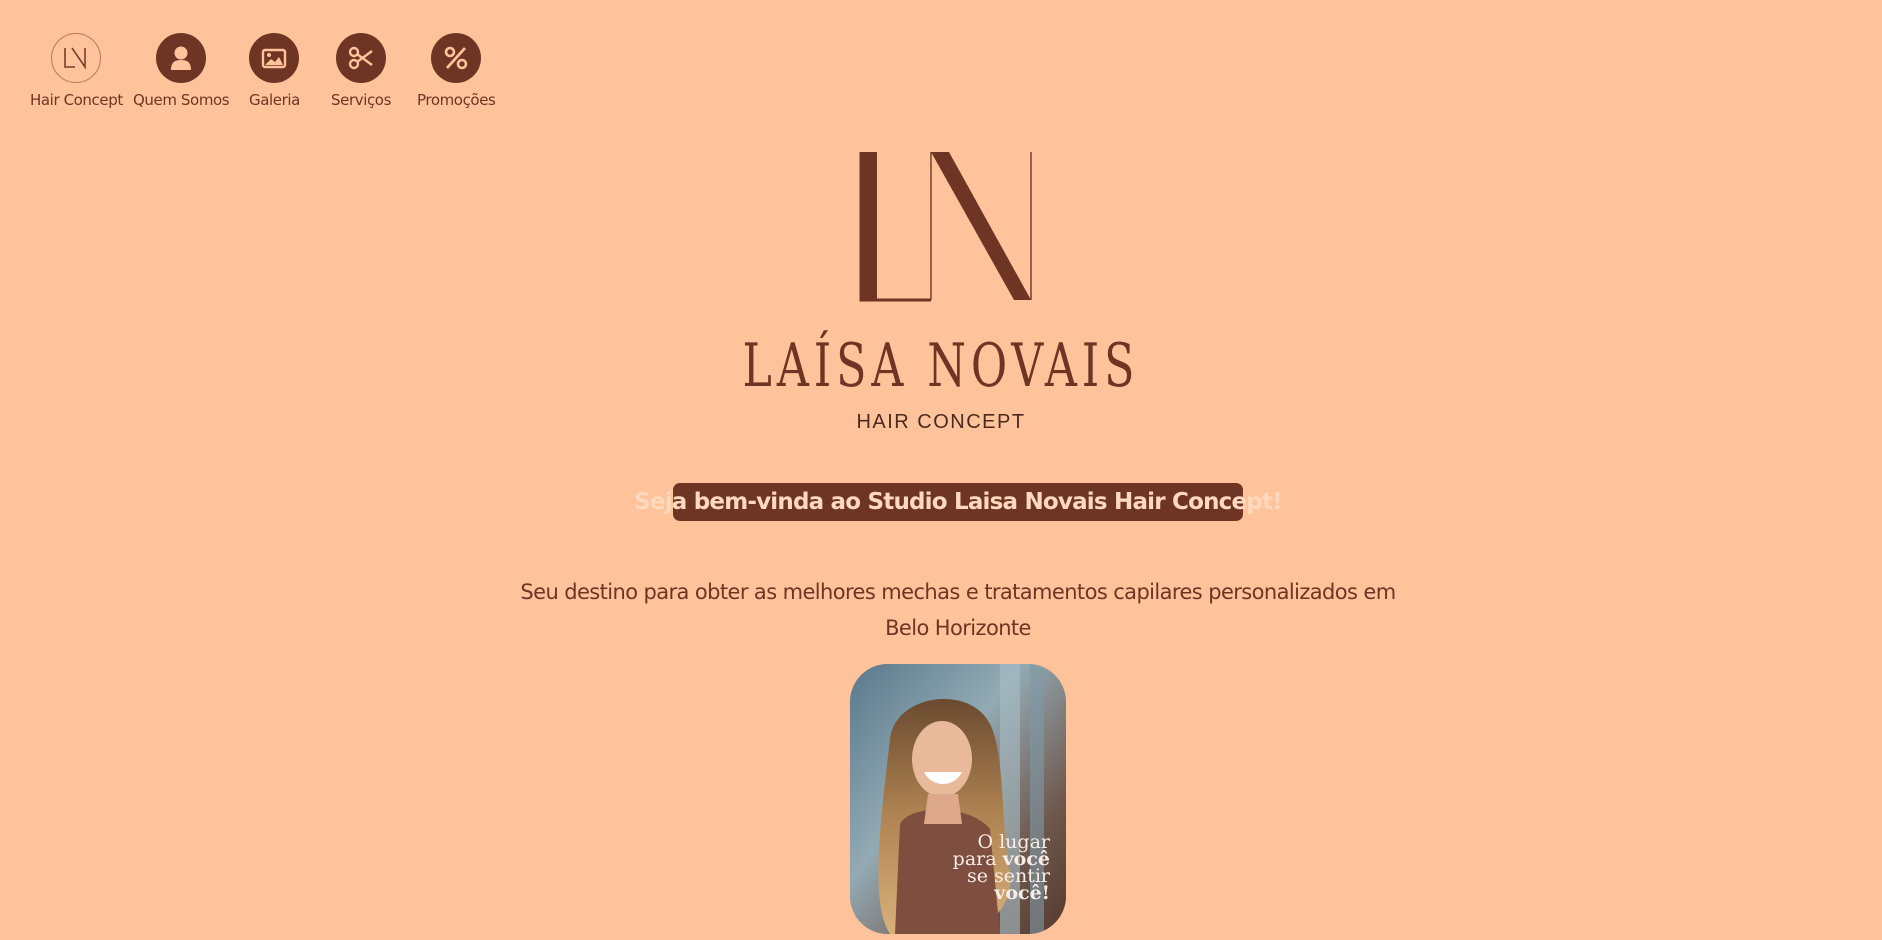  What do you see at coordinates (361, 100) in the screenshot?
I see `nav-label: Serviços` at bounding box center [361, 100].